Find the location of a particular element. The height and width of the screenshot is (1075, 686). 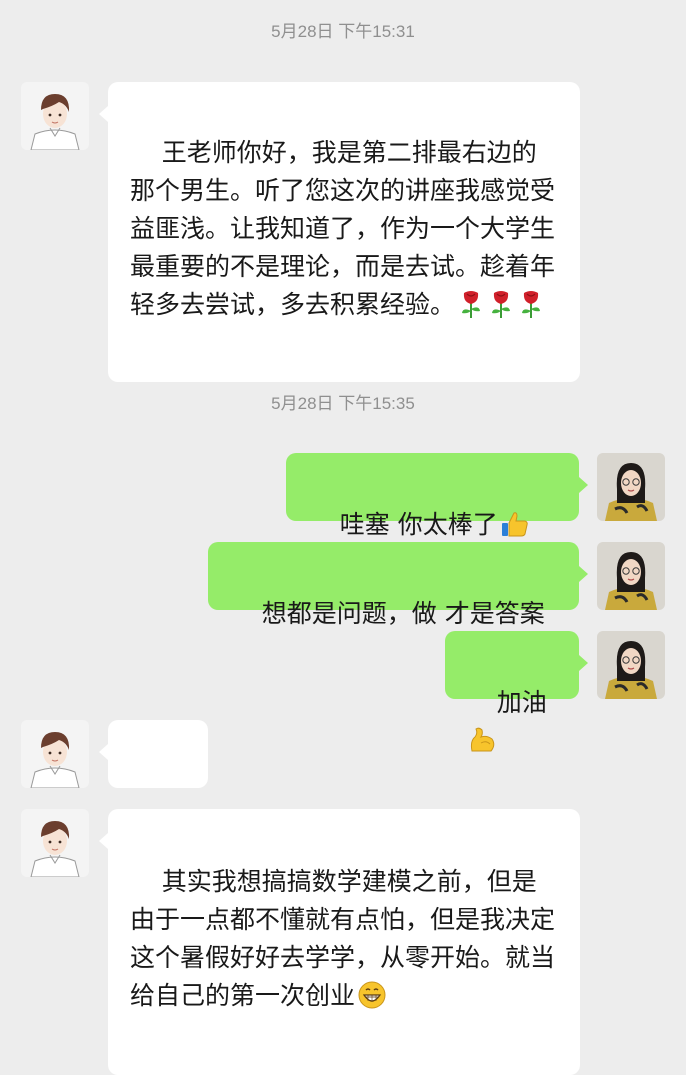

timestamp: 5月28日 下午15:35 is located at coordinates (343, 403).